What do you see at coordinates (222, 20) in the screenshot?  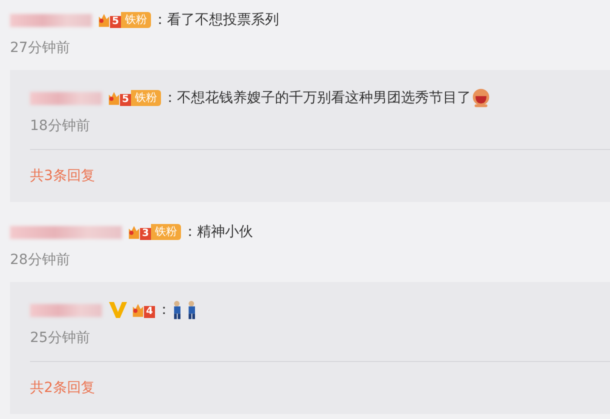 I see `comment-text: 看了不想投票系列` at bounding box center [222, 20].